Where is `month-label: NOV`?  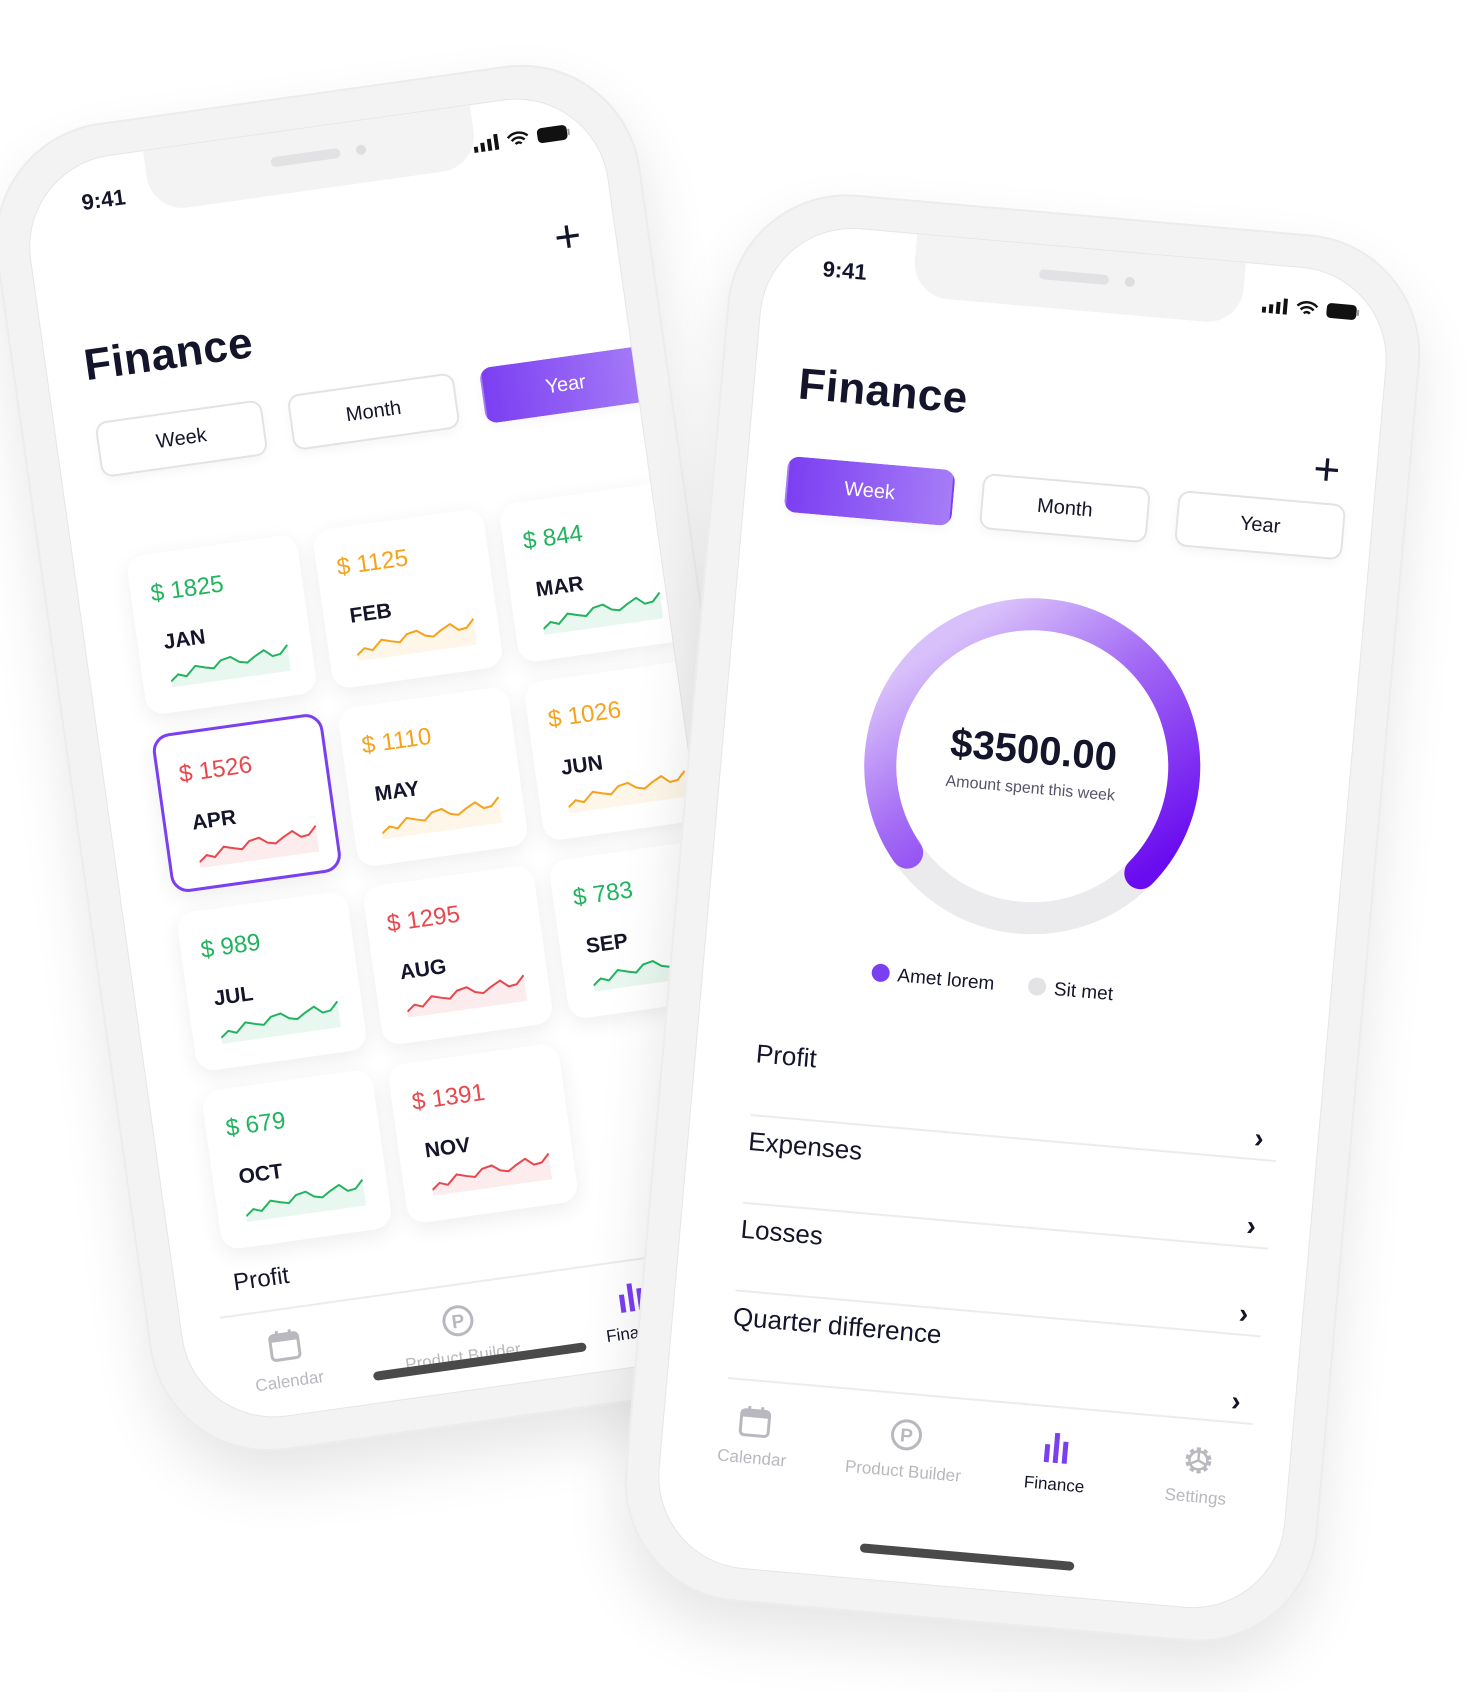 month-label: NOV is located at coordinates (447, 1148).